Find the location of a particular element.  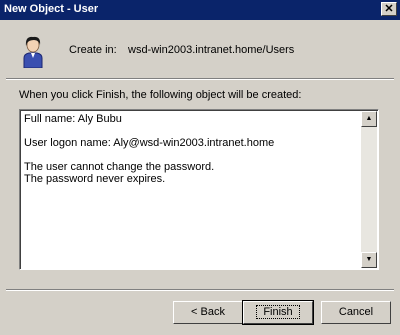

summary-line-password-expiry: The password never expires. is located at coordinates (95, 179).